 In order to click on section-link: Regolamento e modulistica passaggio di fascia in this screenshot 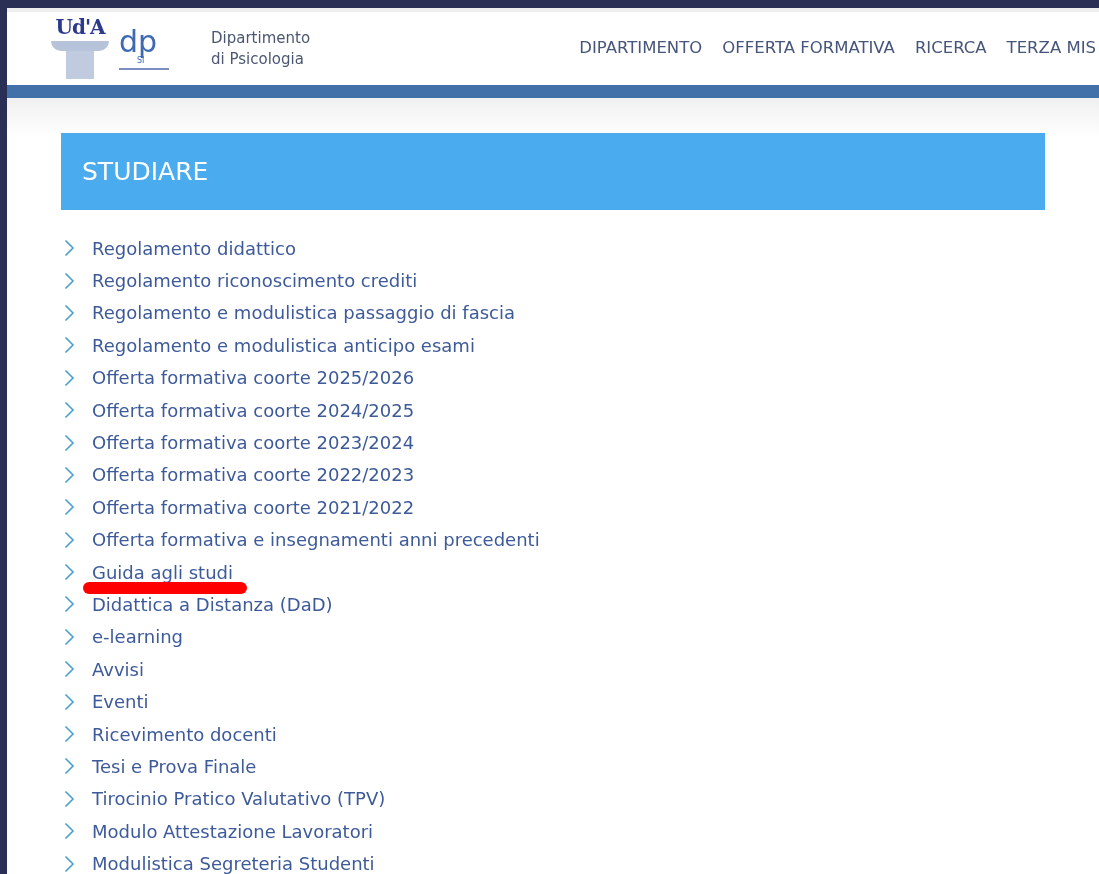, I will do `click(303, 313)`.